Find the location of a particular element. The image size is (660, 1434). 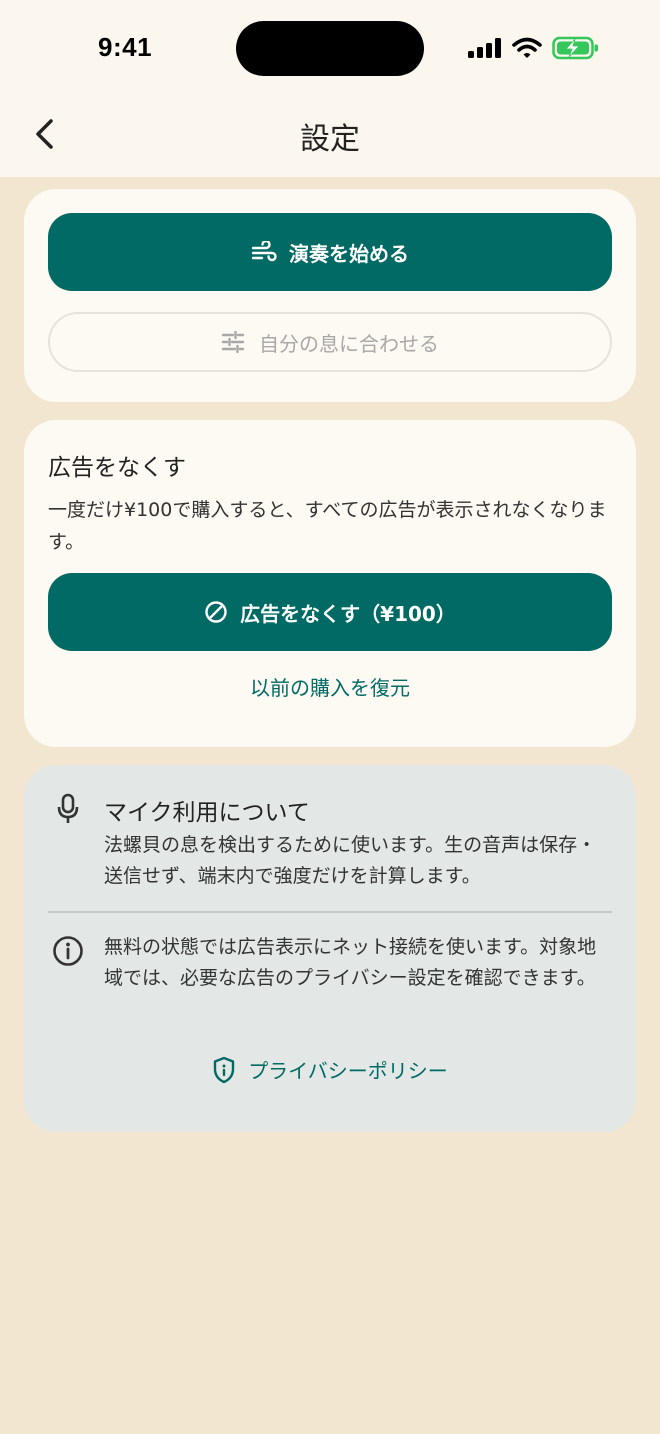

privacy-policy-label: プライバシーポリシー is located at coordinates (348, 1071).